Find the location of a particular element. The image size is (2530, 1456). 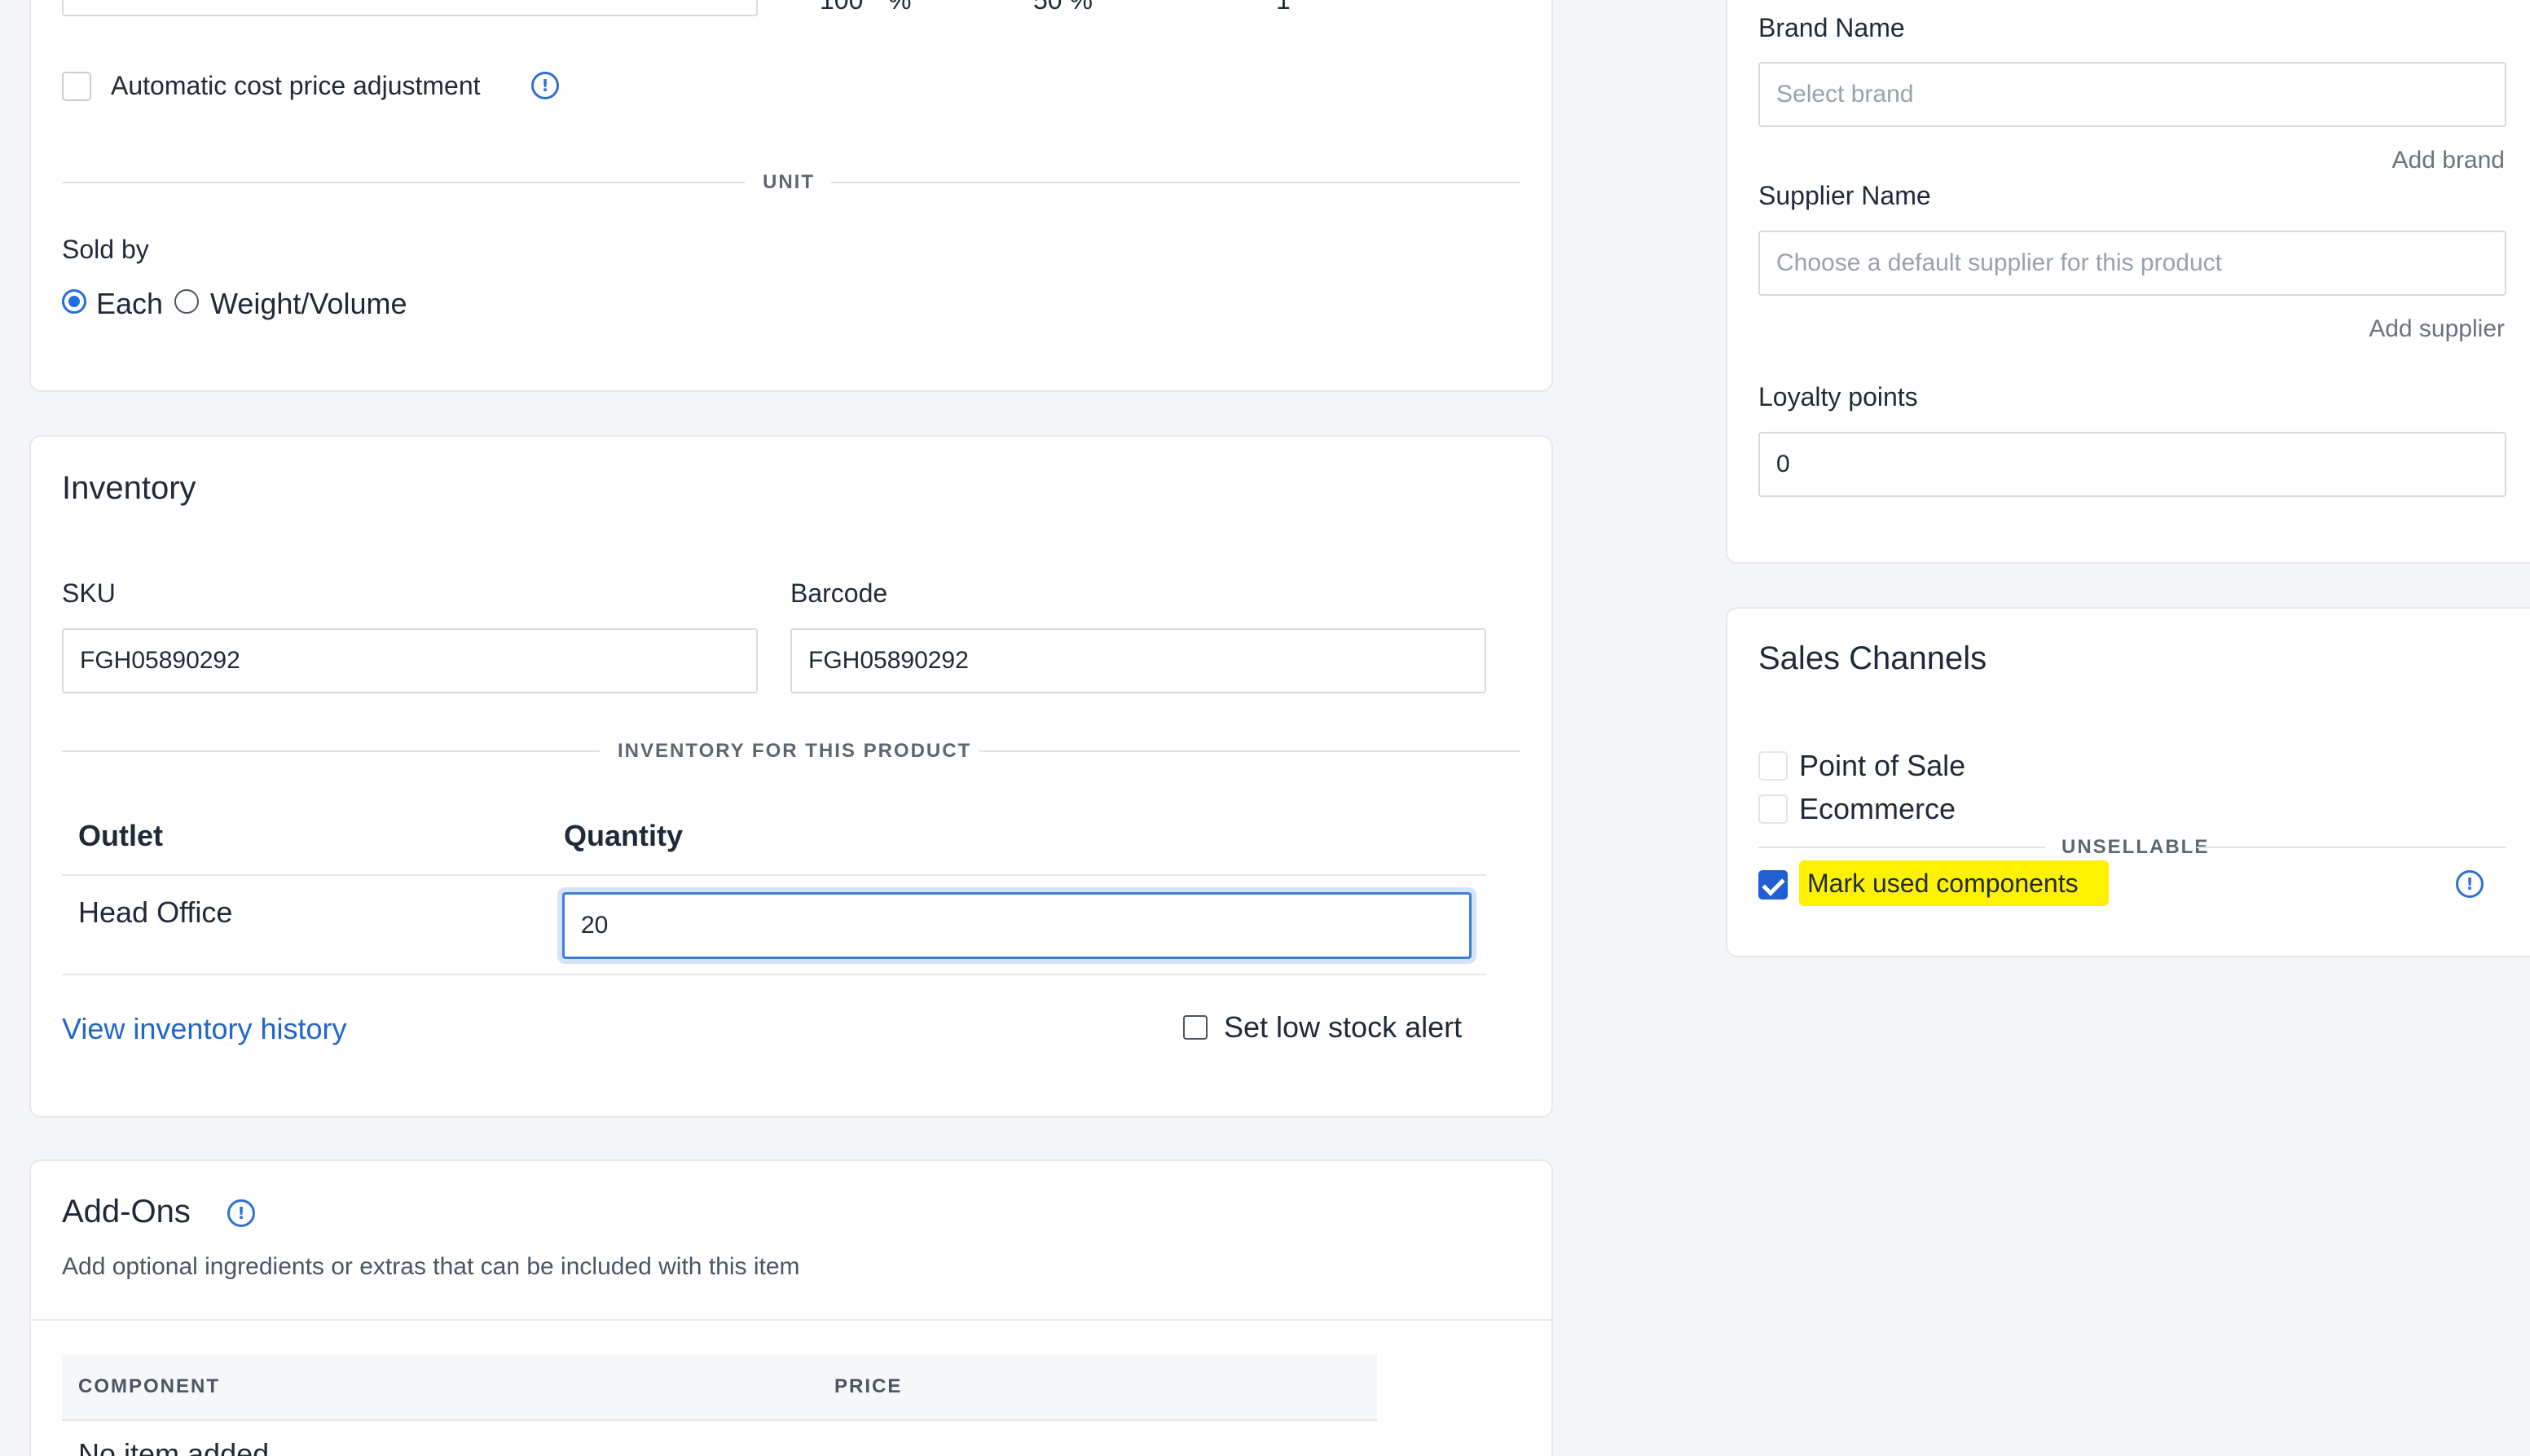

quantity-column-header: Quantity is located at coordinates (624, 835).